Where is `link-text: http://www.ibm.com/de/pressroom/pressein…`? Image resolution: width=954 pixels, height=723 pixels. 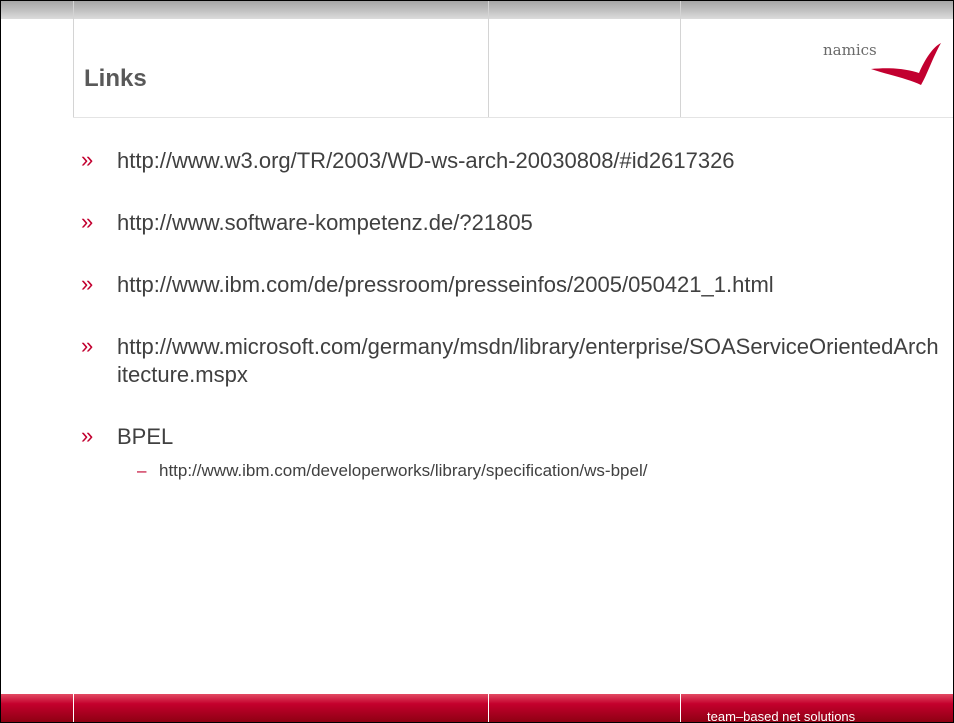
link-text: http://www.ibm.com/de/pressroom/pressein… is located at coordinates (445, 284).